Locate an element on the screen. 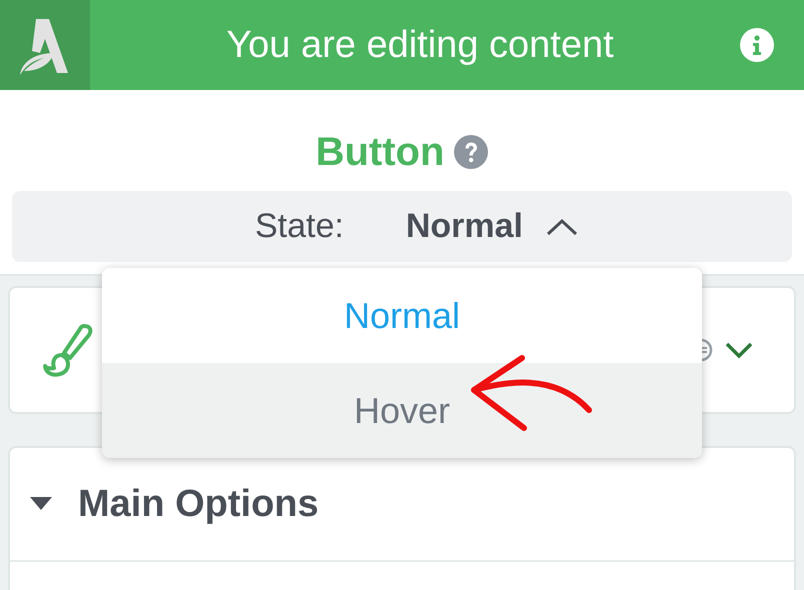  state-selector: State: Normal is located at coordinates (402, 226).